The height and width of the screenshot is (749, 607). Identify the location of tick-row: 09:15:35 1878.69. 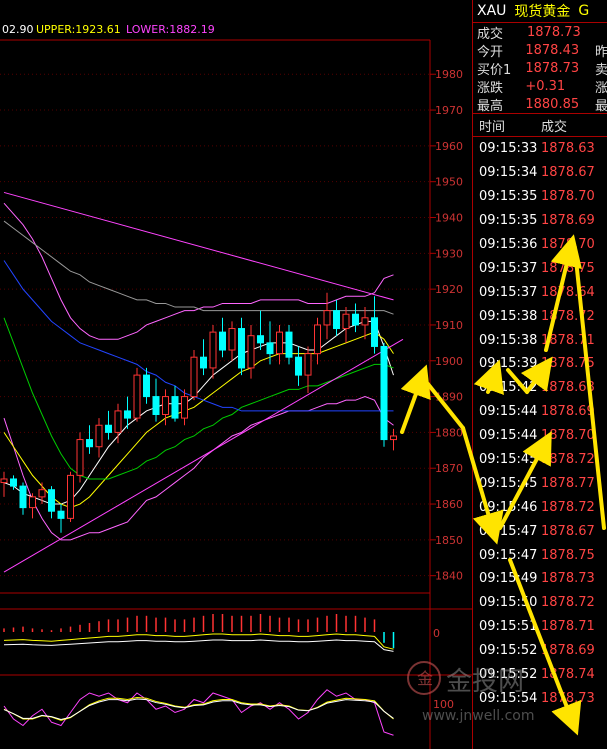
(540, 221).